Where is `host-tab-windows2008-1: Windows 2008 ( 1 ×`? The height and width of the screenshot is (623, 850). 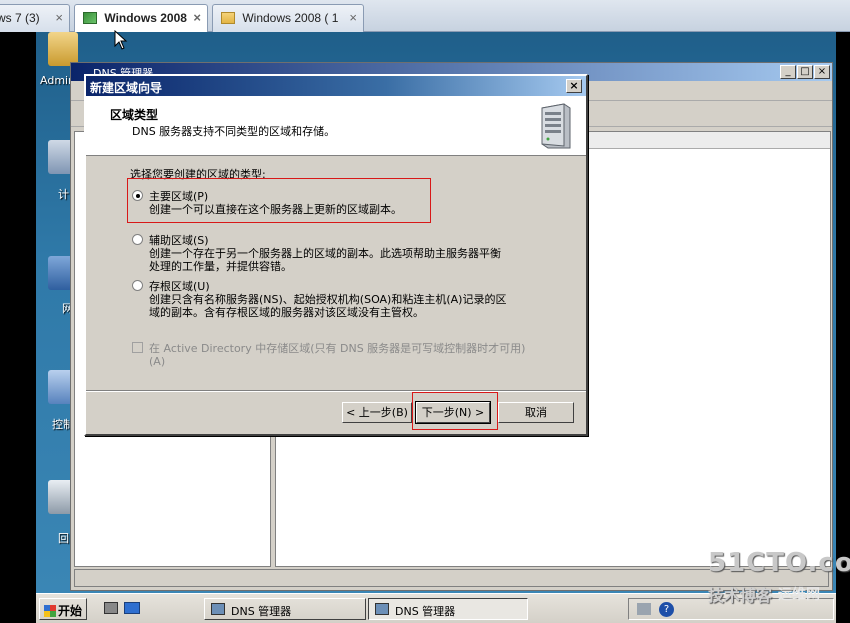 host-tab-windows2008-1: Windows 2008 ( 1 × is located at coordinates (288, 18).